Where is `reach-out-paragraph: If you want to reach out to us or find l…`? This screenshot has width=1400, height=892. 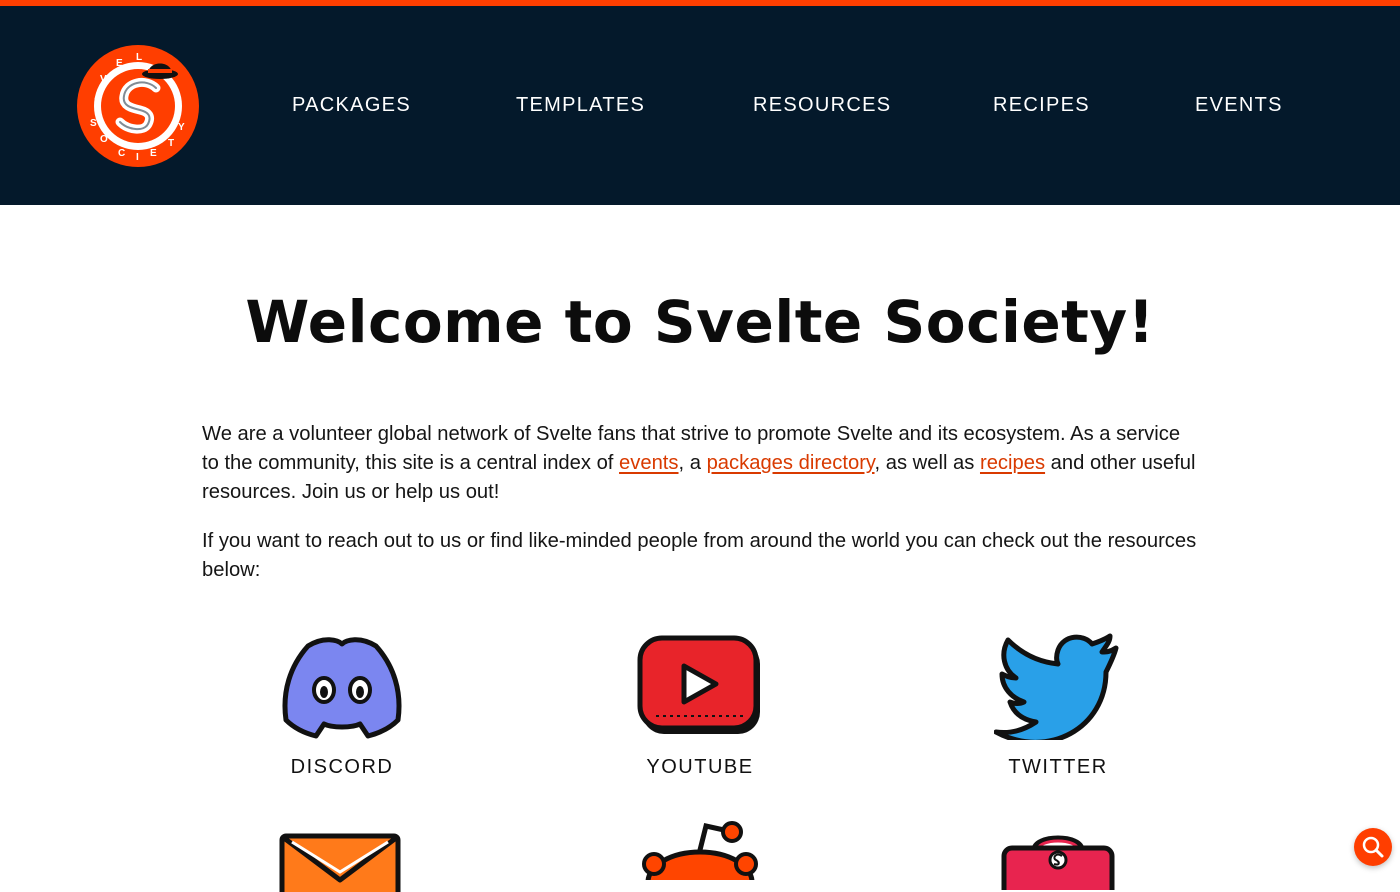
reach-out-paragraph: If you want to reach out to us or find l… is located at coordinates (699, 555).